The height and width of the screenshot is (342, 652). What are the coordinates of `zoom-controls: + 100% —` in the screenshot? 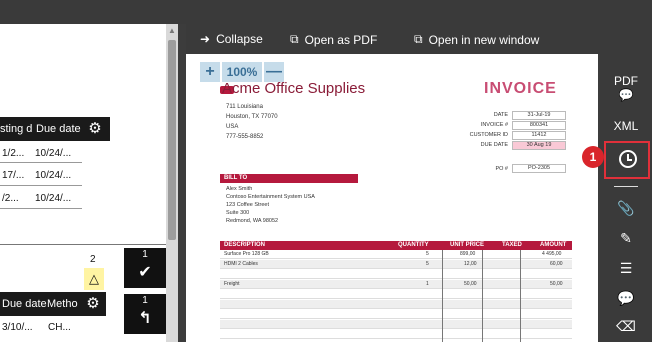 It's located at (242, 72).